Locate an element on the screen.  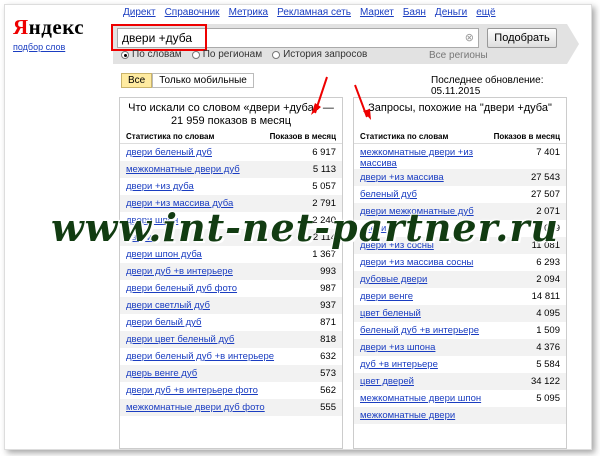
query-link: двери +из сосны is located at coordinates (397, 245).